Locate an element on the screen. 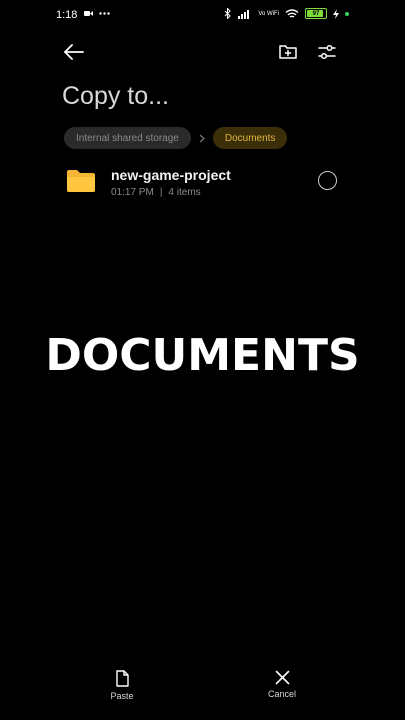  file-item-count: 4 items is located at coordinates (184, 192).